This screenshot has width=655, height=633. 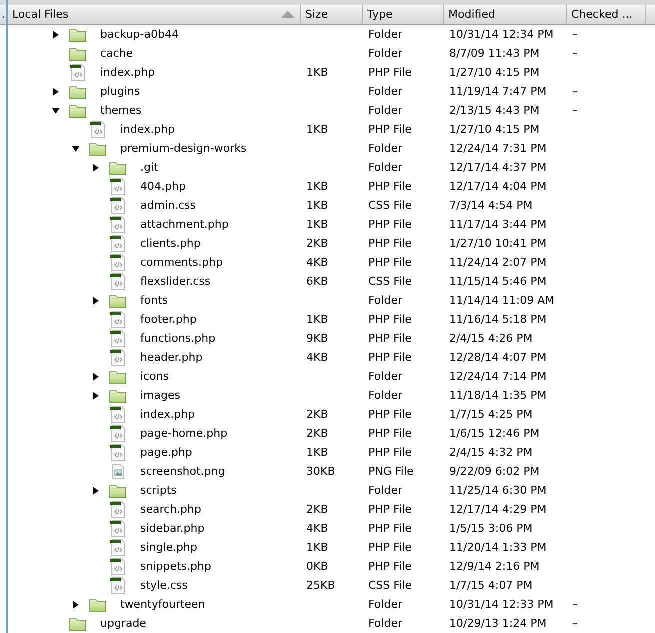 I want to click on modified-date: 1/27/10 10:41 PM, so click(x=498, y=243).